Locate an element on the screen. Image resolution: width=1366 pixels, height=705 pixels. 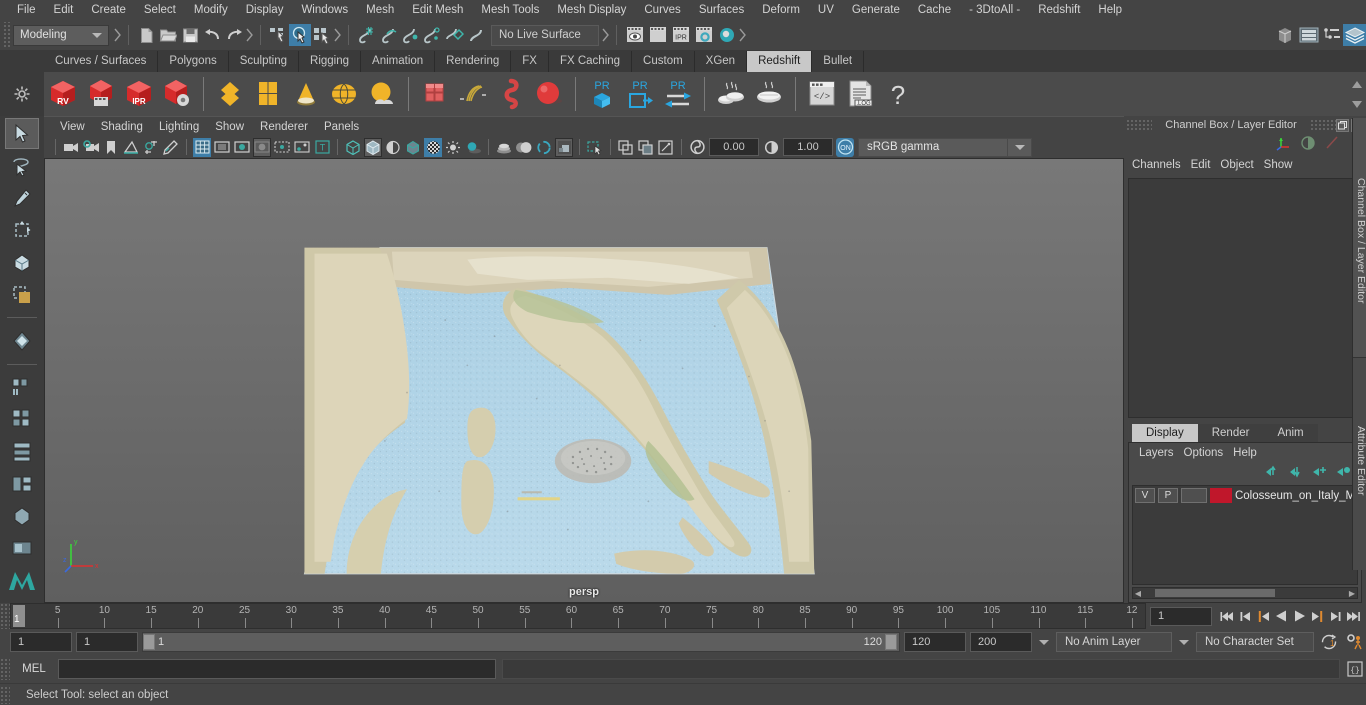
step-forward-frame-icon is located at coordinates (1317, 616).